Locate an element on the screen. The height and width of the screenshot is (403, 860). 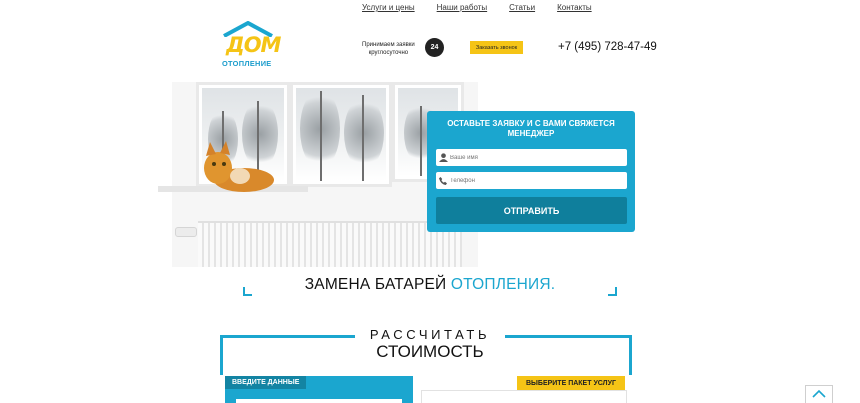
logo-word-dom: ДОМ is located at coordinates (253, 45).